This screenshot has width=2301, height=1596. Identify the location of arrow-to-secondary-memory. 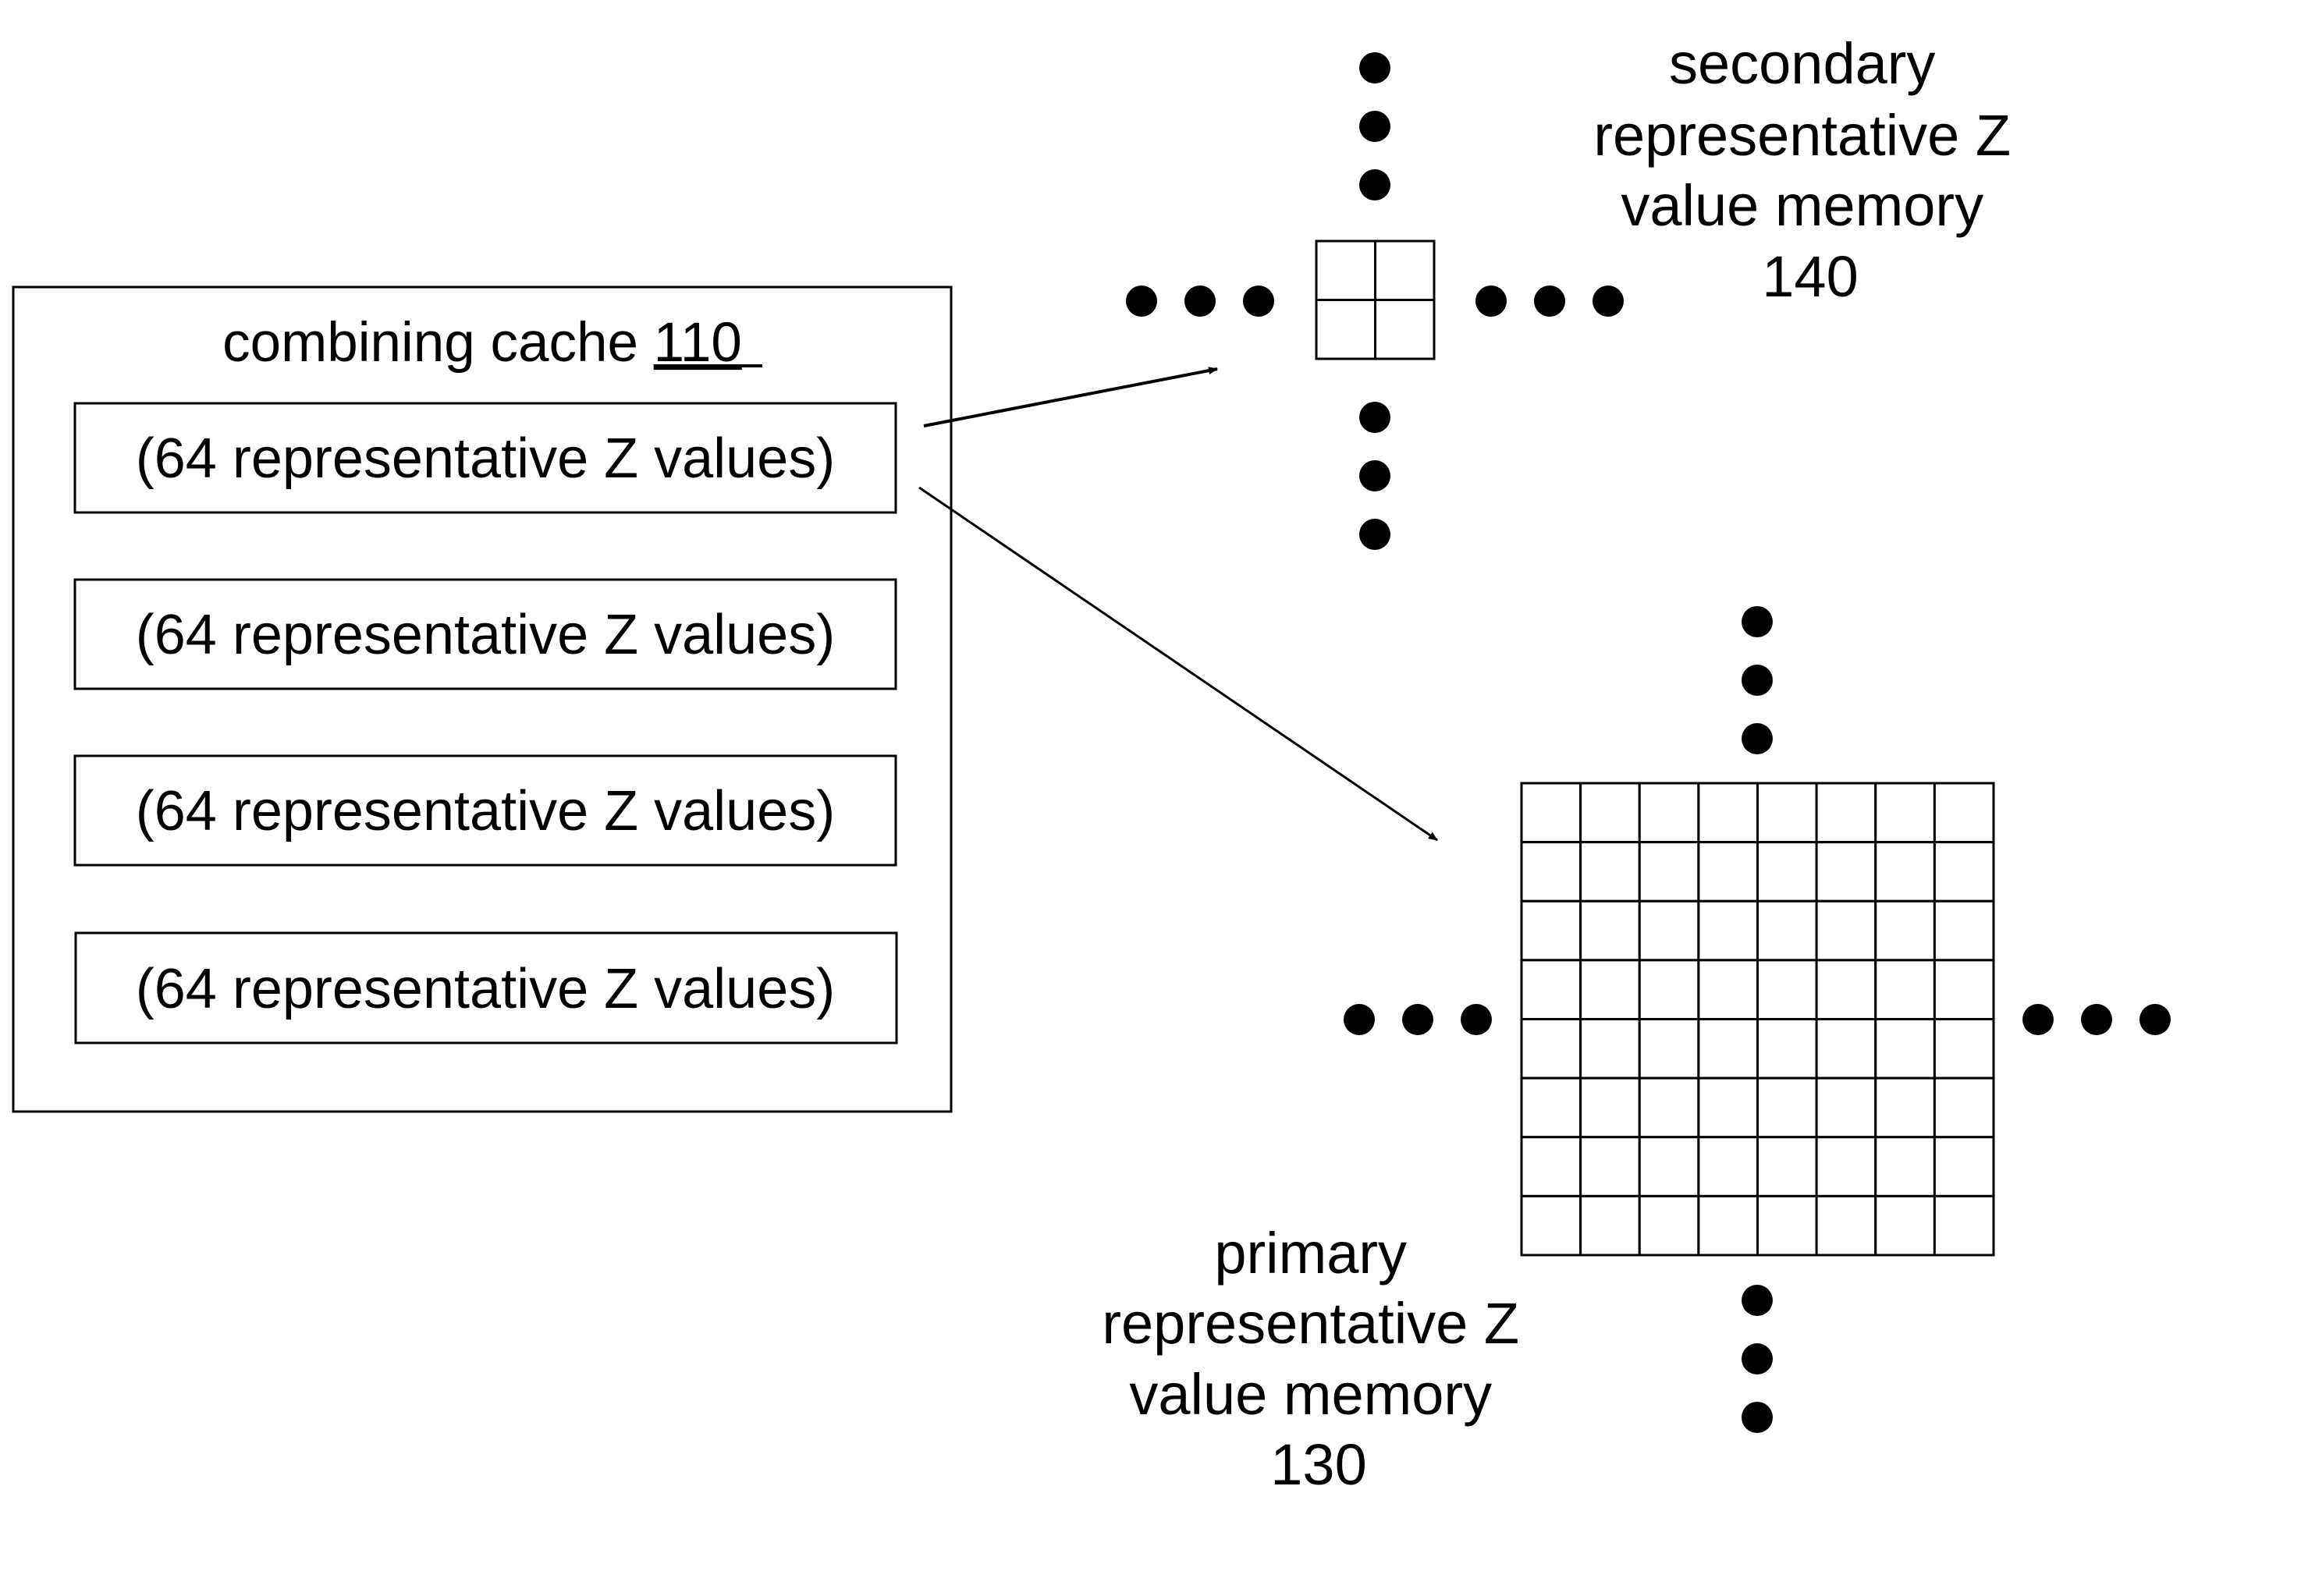
(1070, 397).